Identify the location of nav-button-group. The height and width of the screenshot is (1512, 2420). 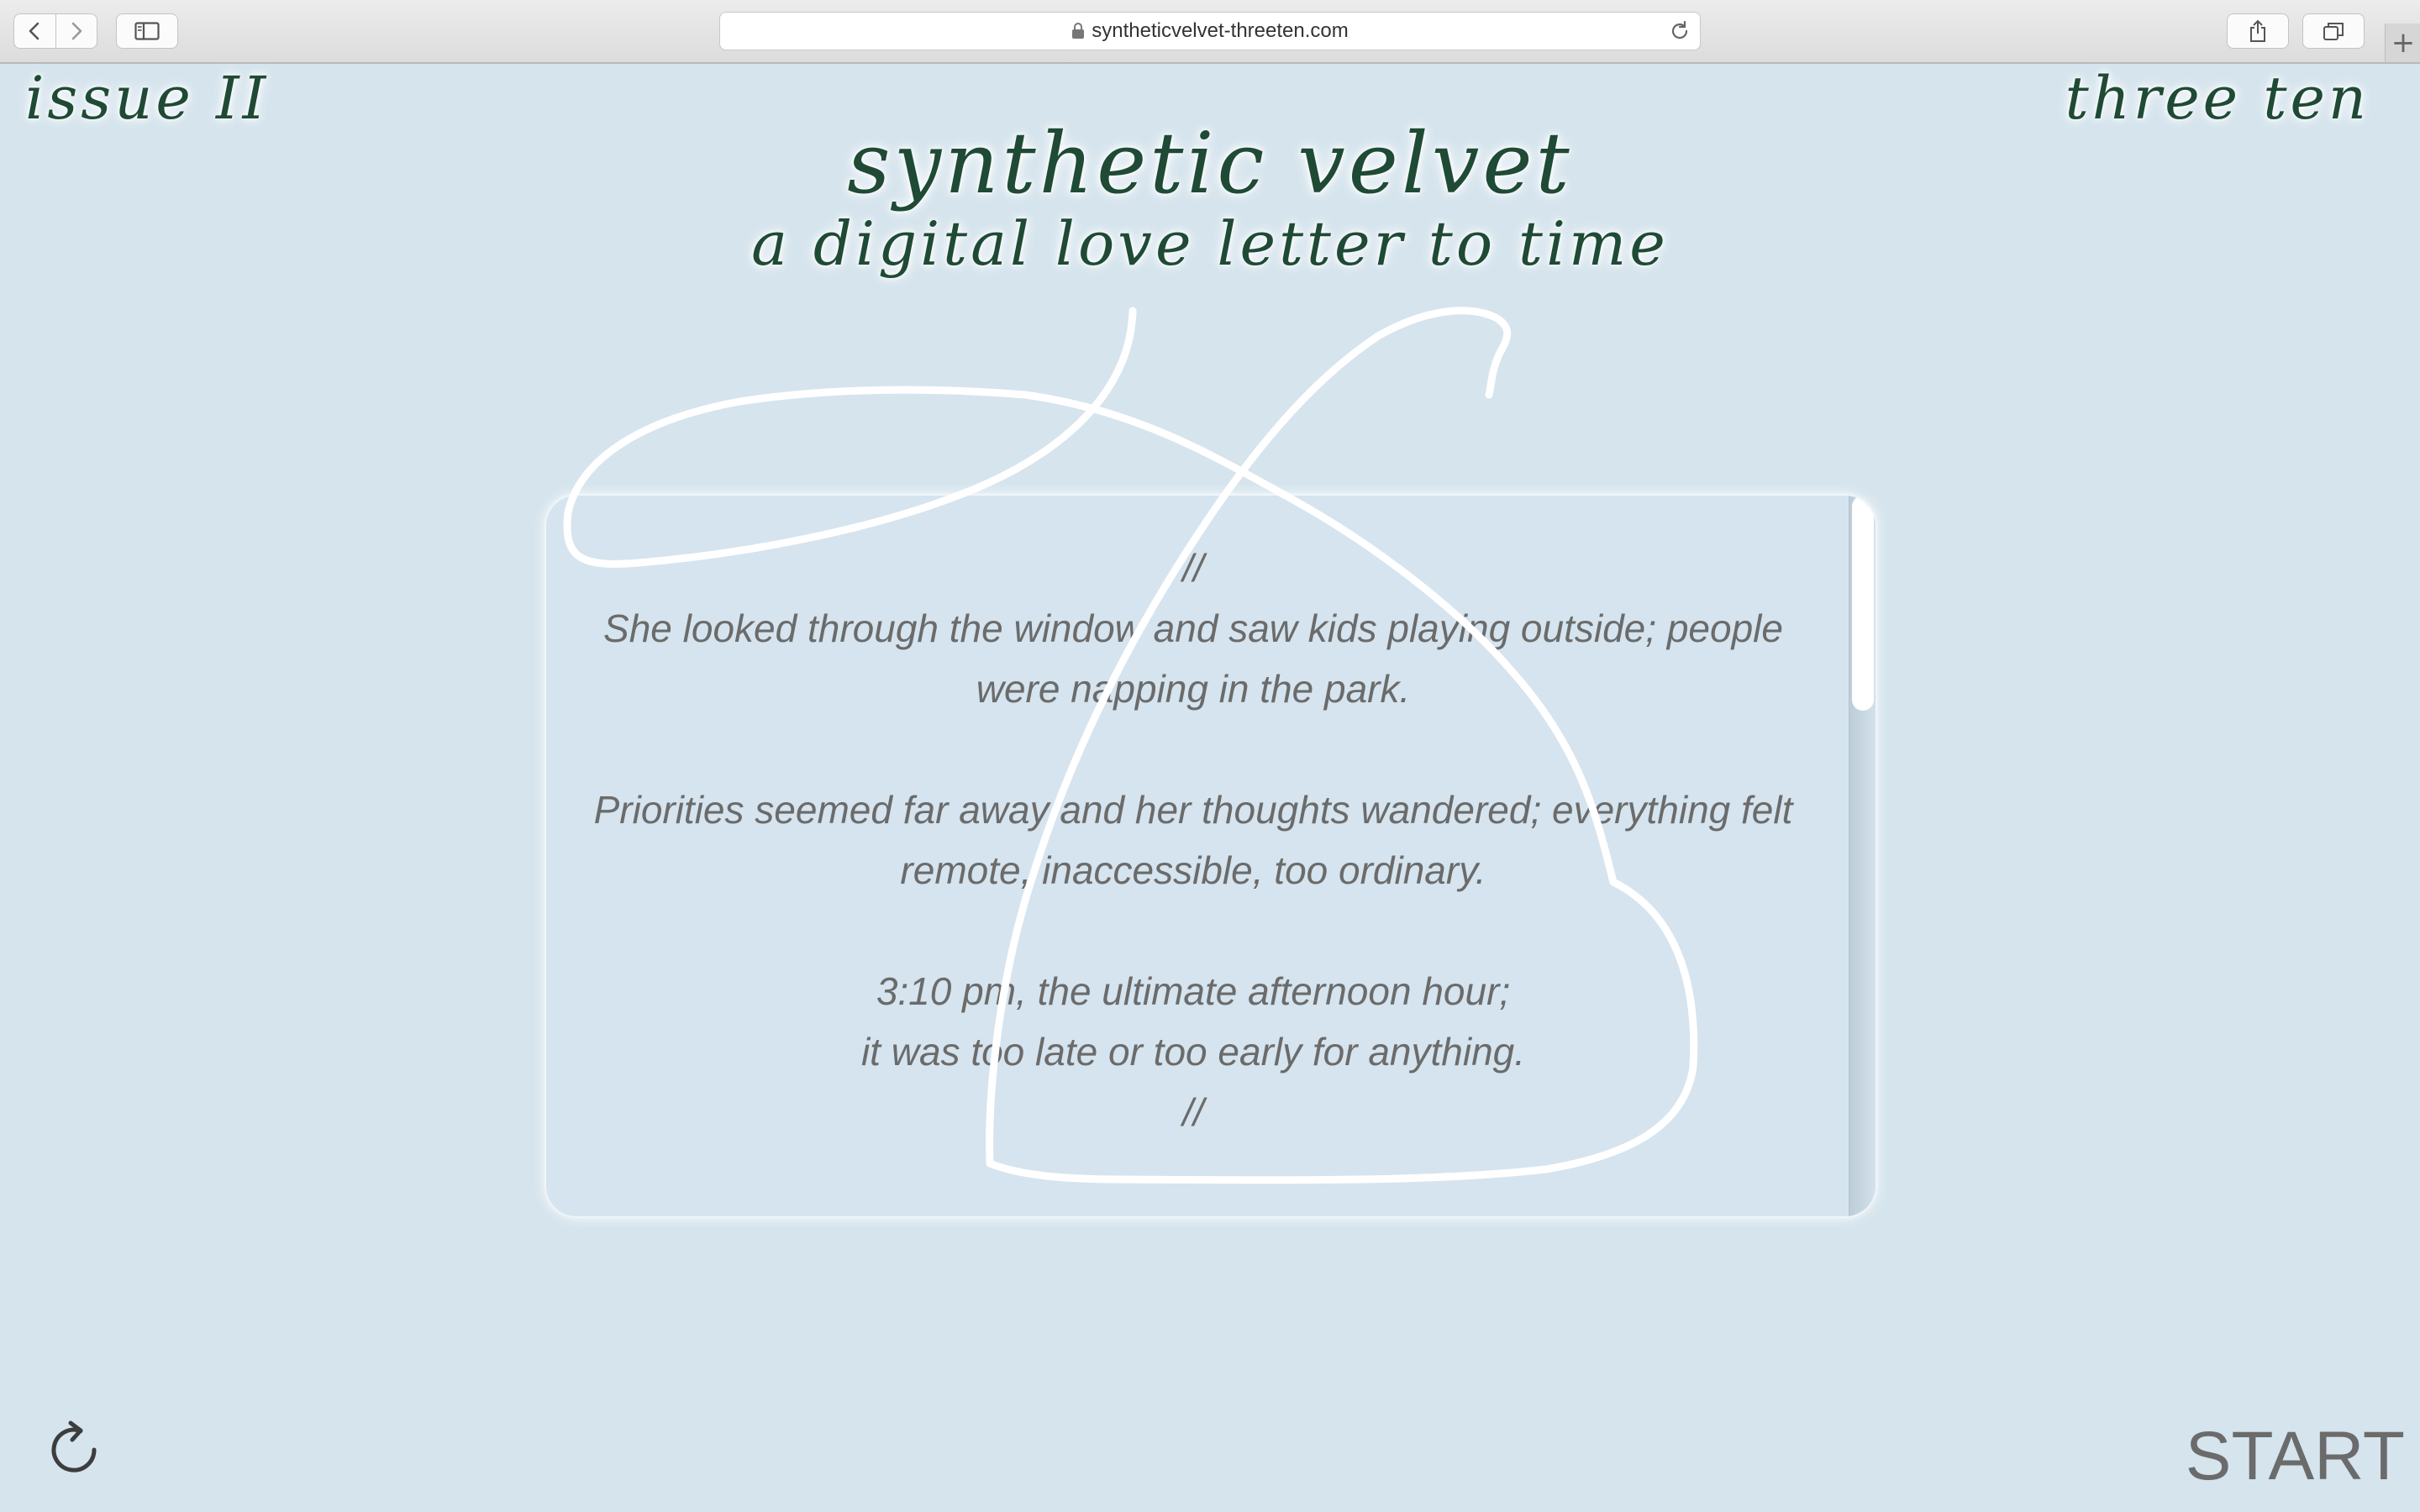
(55, 31).